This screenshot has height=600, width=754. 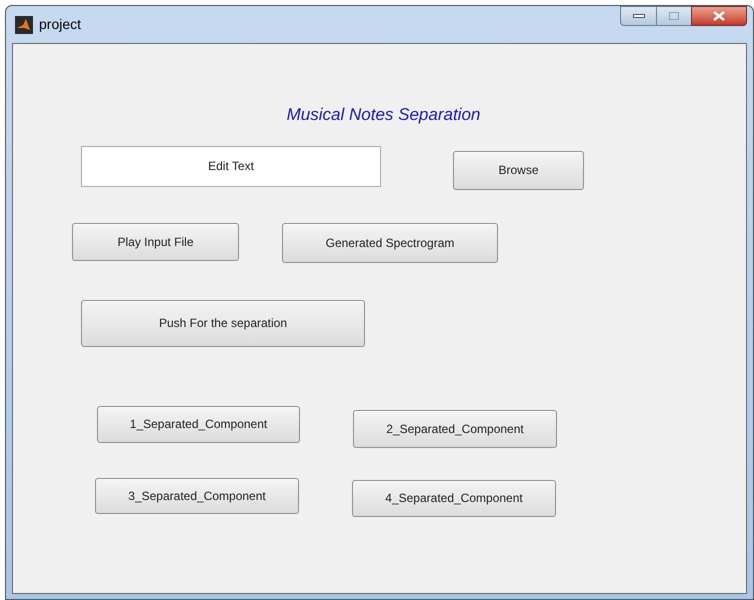 I want to click on edit-text-field: Edit Text, so click(x=231, y=166).